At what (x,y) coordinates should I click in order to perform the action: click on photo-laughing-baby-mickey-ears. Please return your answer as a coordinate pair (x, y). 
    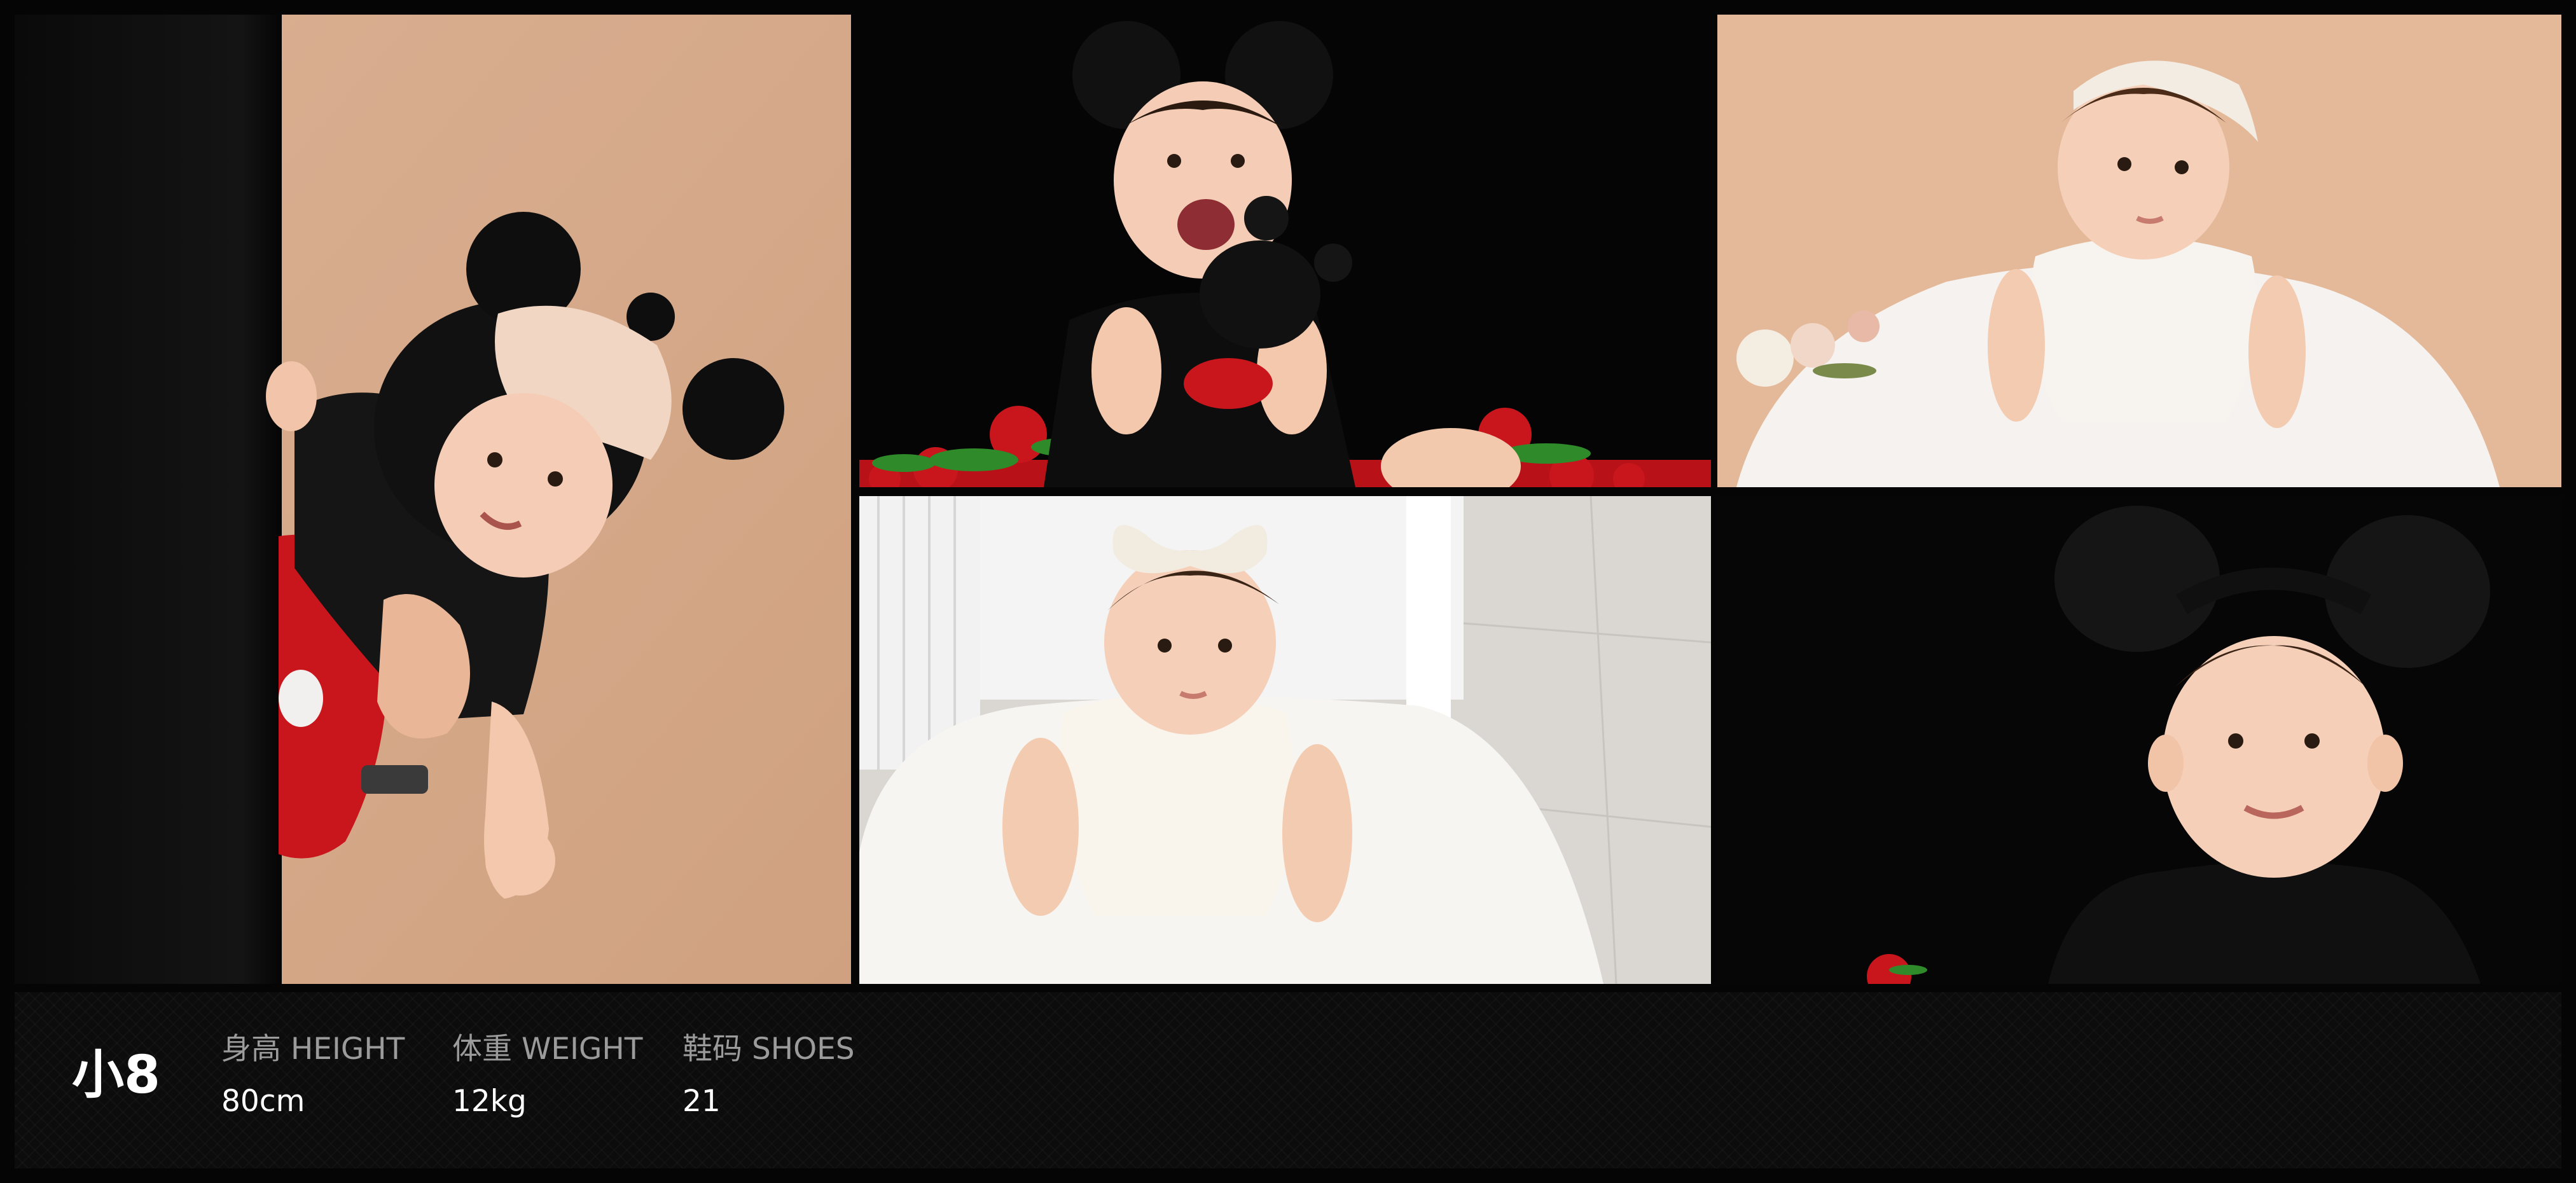
    Looking at the image, I should click on (1285, 251).